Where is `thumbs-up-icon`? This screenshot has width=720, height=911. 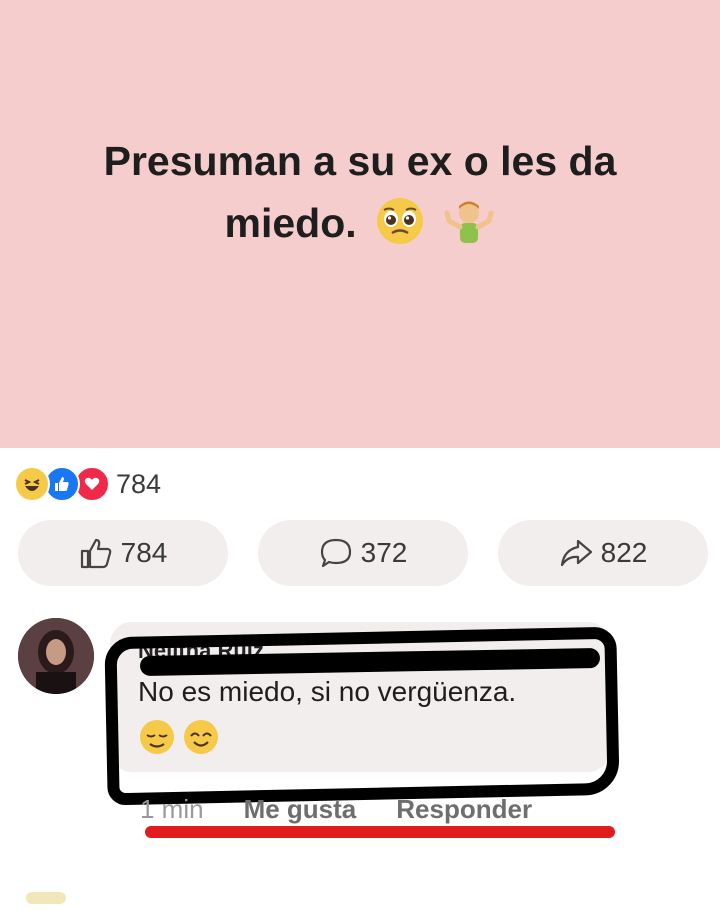 thumbs-up-icon is located at coordinates (95, 553).